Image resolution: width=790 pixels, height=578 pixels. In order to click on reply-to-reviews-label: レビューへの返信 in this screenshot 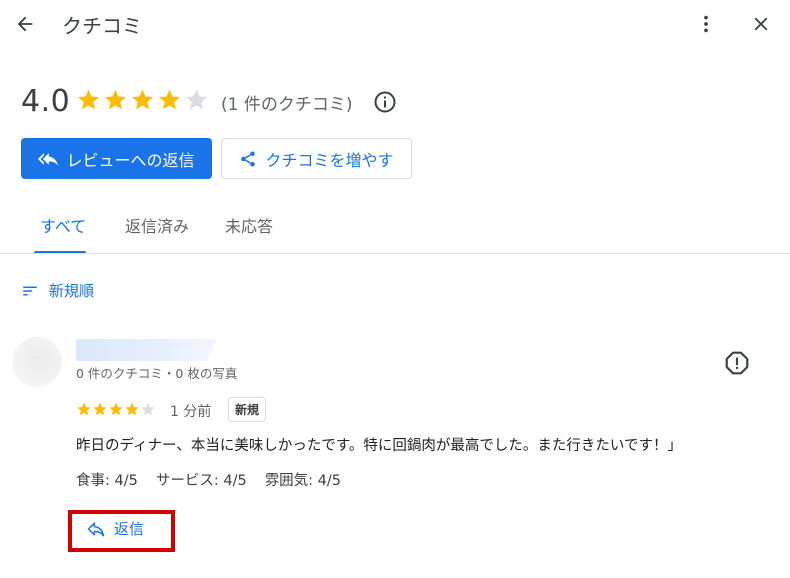, I will do `click(130, 160)`.